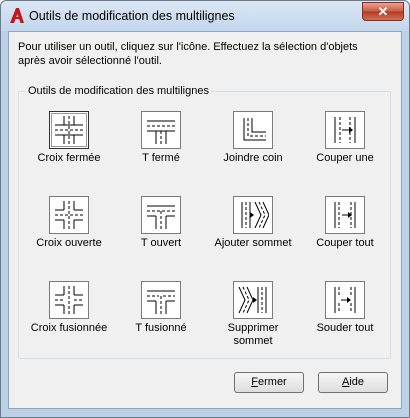  Describe the element at coordinates (345, 243) in the screenshot. I see `tool-label: Couper tout` at that location.